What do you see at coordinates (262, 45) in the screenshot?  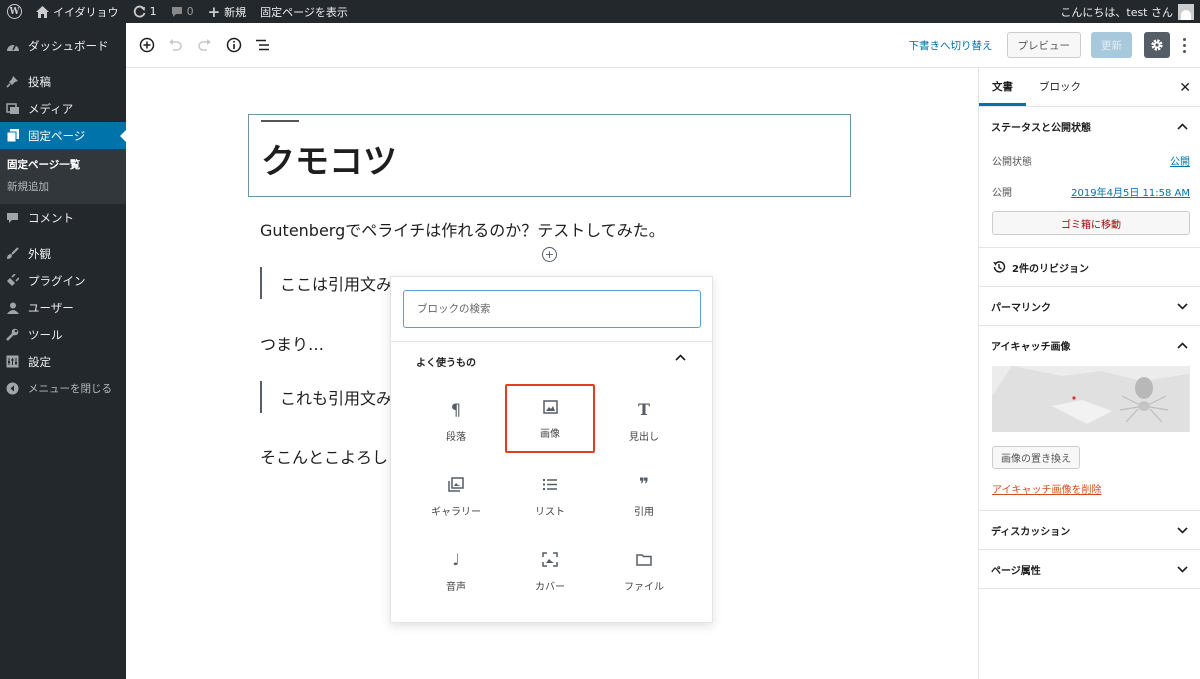 I see `block-navigation-button` at bounding box center [262, 45].